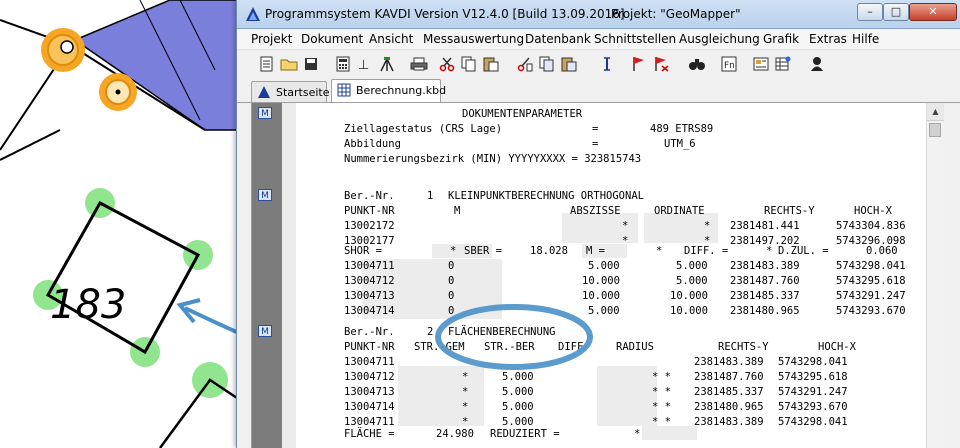 The image size is (960, 448). What do you see at coordinates (253, 14) in the screenshot?
I see `app-logo-icon` at bounding box center [253, 14].